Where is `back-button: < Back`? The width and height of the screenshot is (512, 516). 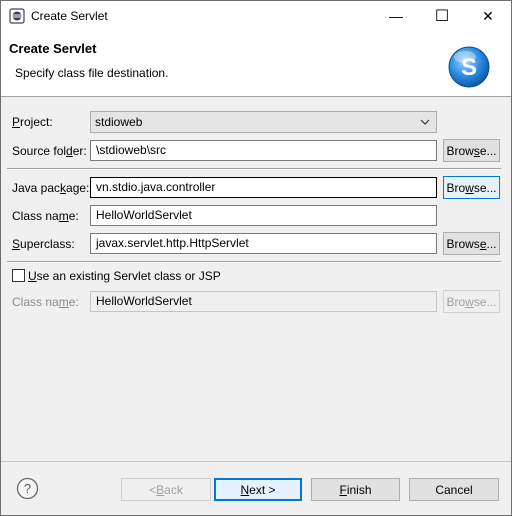 back-button: < Back is located at coordinates (166, 489).